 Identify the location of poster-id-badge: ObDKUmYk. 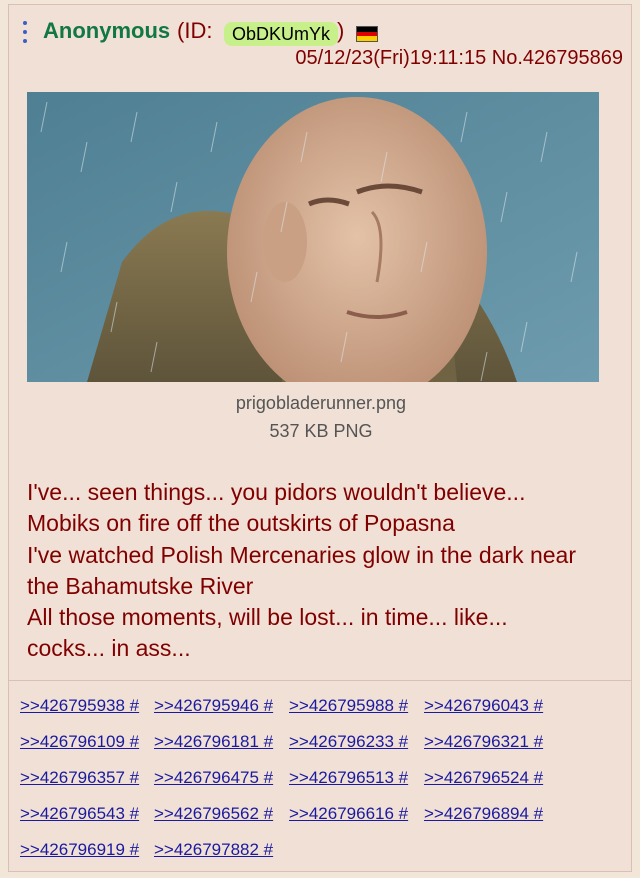
(281, 34).